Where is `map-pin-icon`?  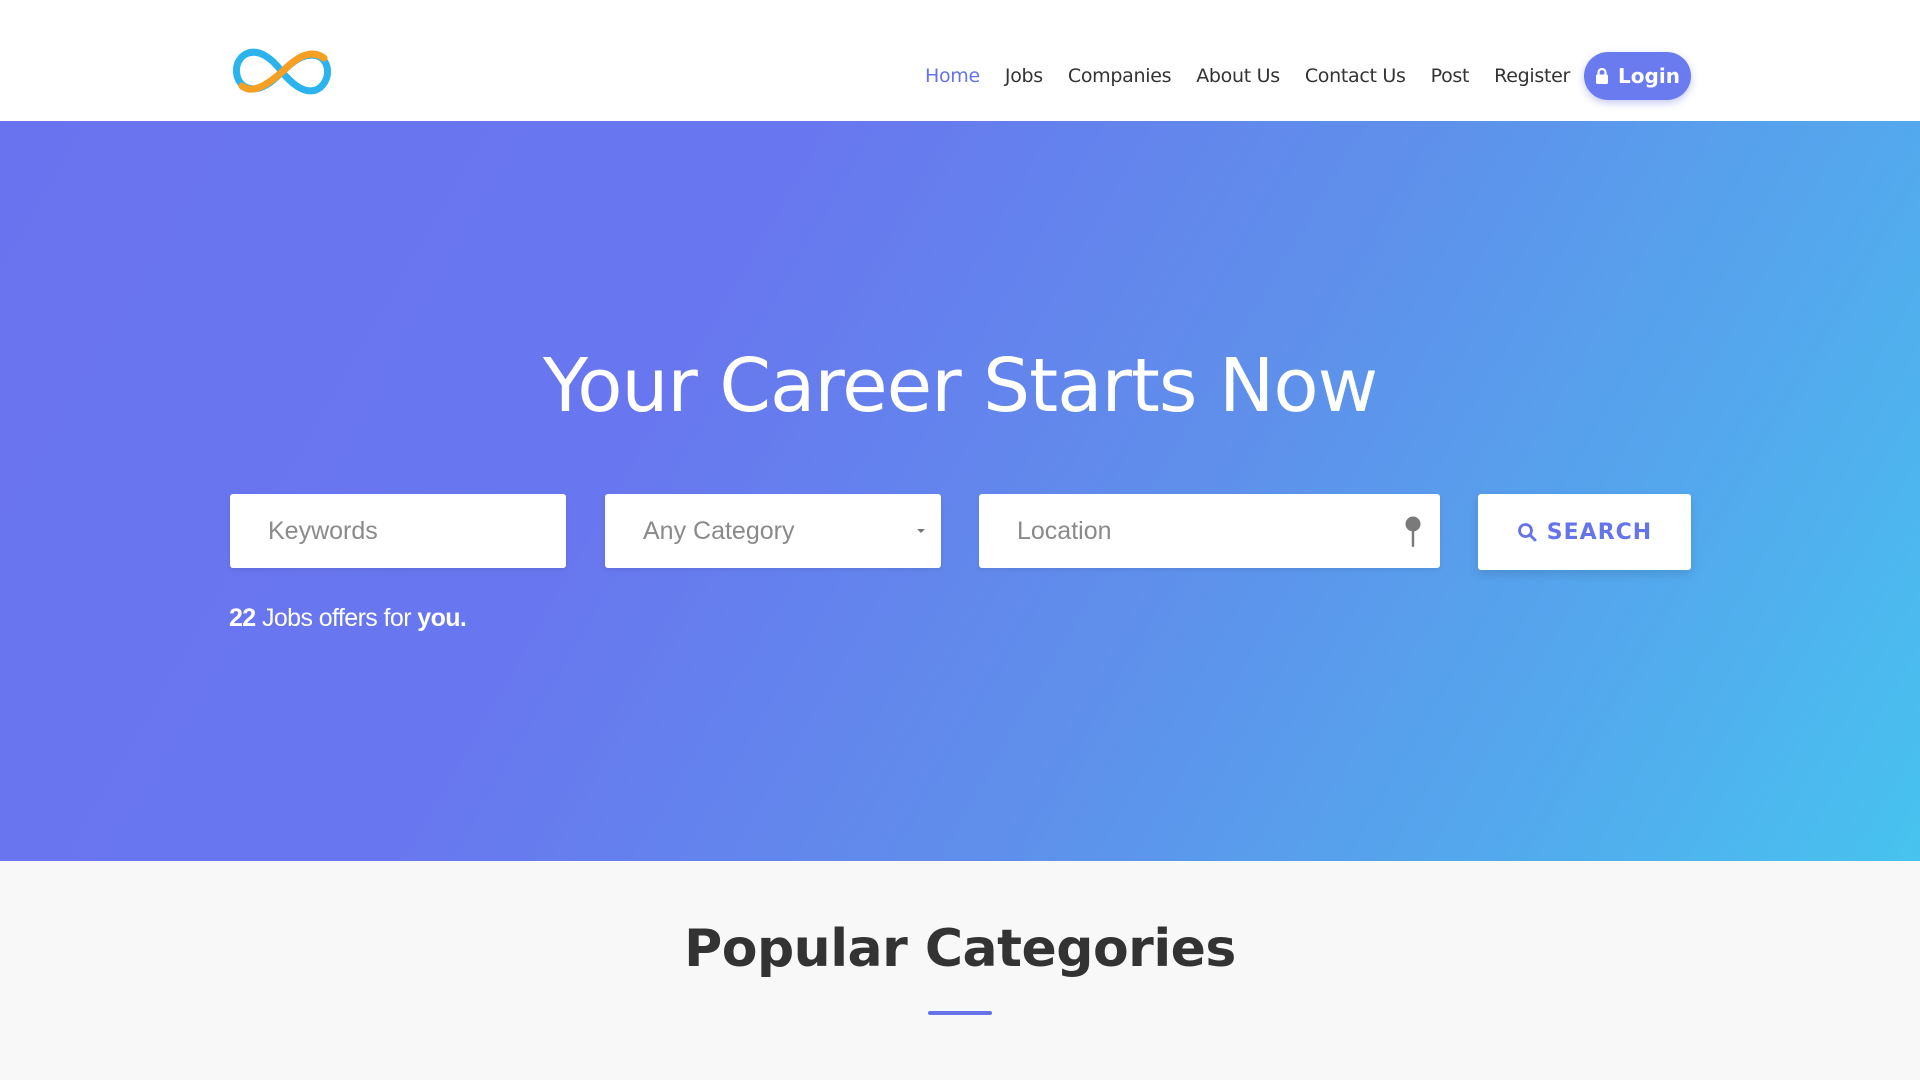 map-pin-icon is located at coordinates (1413, 531).